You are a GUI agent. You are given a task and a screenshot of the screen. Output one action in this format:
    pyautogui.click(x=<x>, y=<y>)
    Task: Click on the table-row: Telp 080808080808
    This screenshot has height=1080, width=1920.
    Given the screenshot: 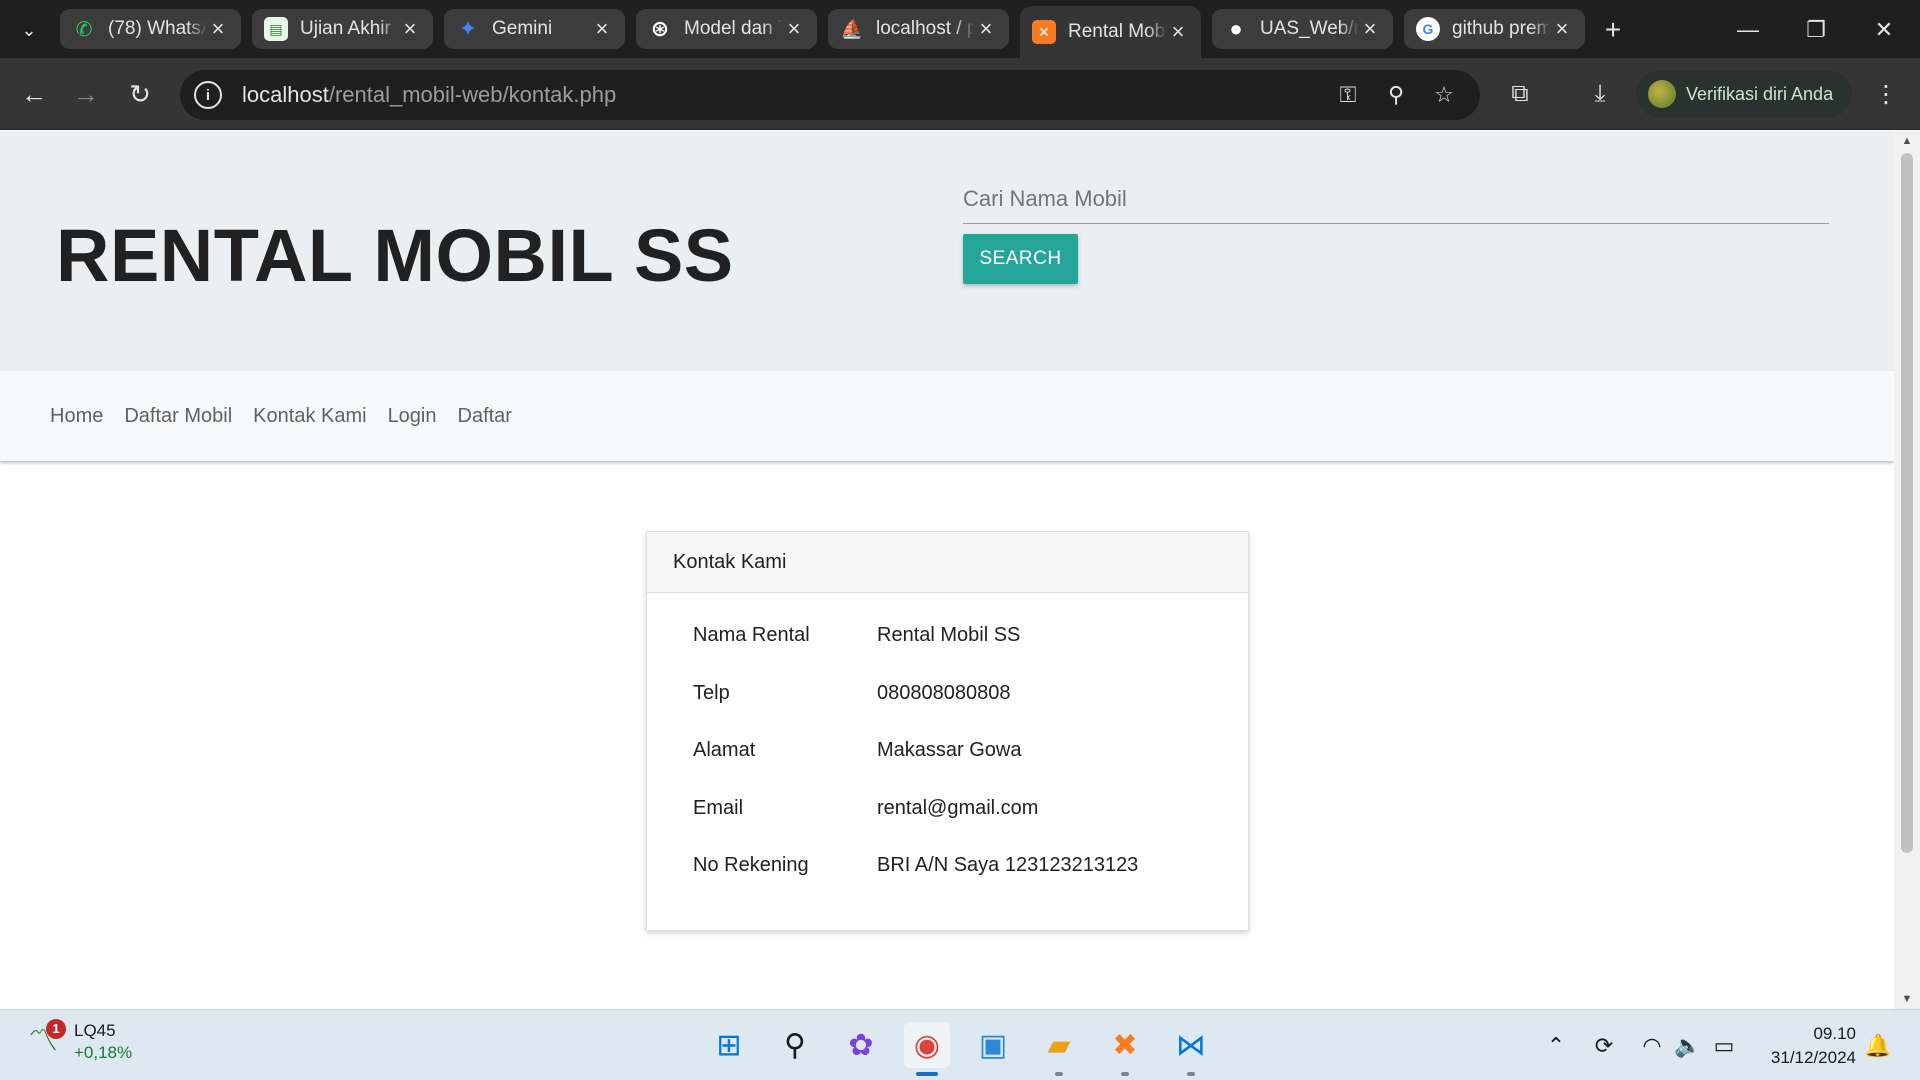 What is the action you would take?
    pyautogui.click(x=947, y=694)
    